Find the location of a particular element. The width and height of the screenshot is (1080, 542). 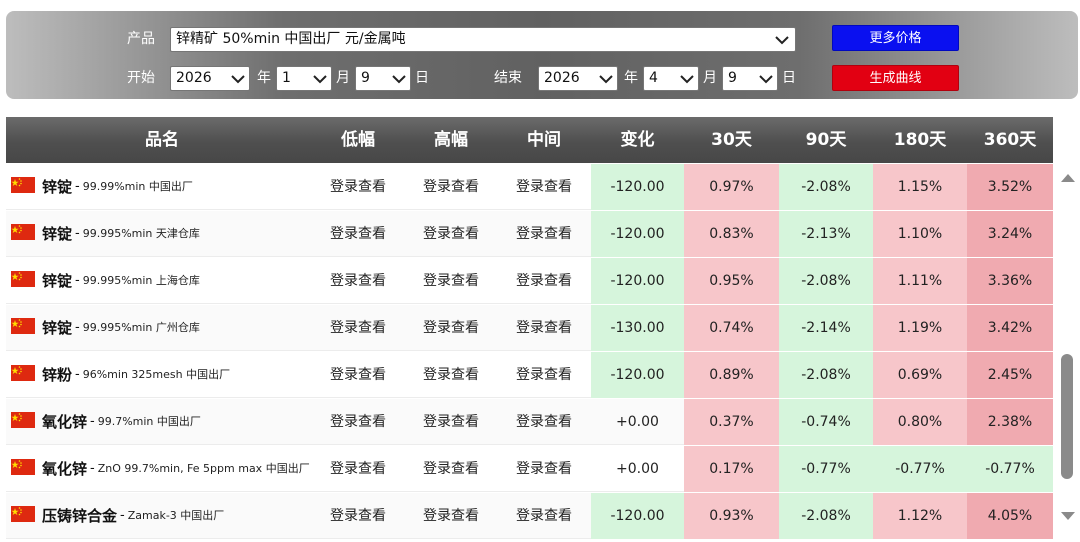

end-year-select: 2026 is located at coordinates (578, 78).